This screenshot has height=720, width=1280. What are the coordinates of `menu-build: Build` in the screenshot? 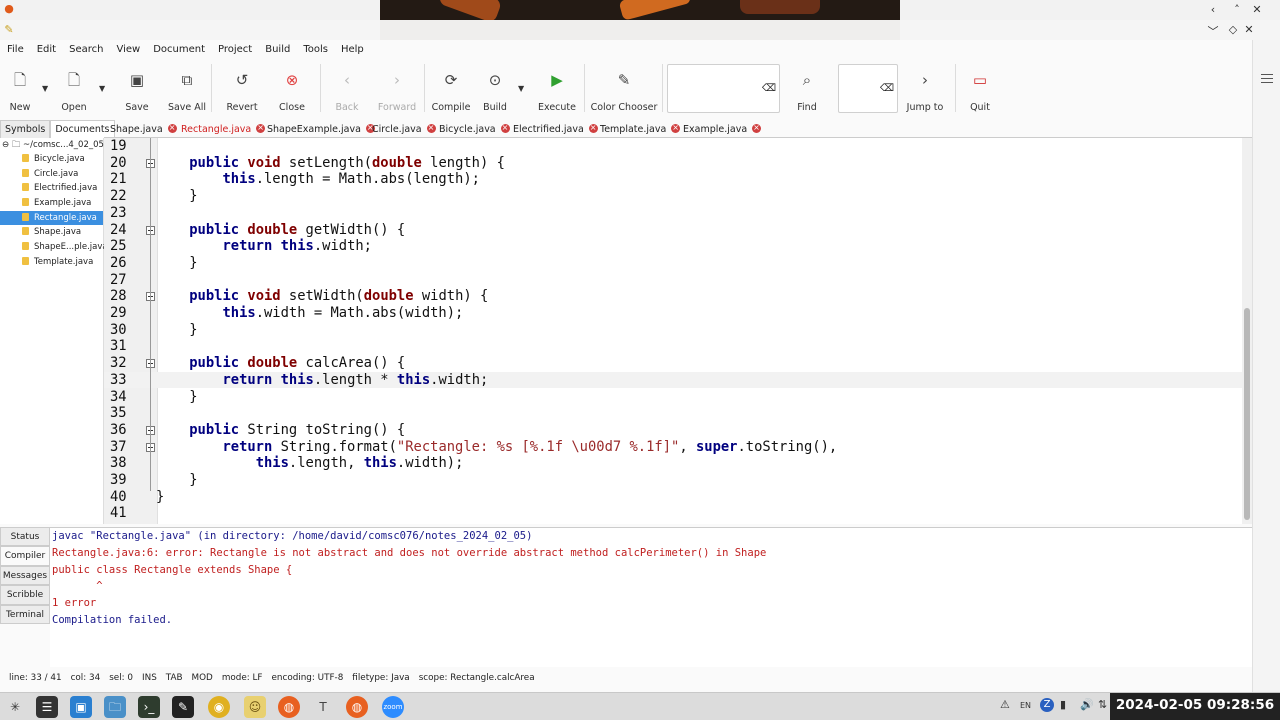 It's located at (277, 49).